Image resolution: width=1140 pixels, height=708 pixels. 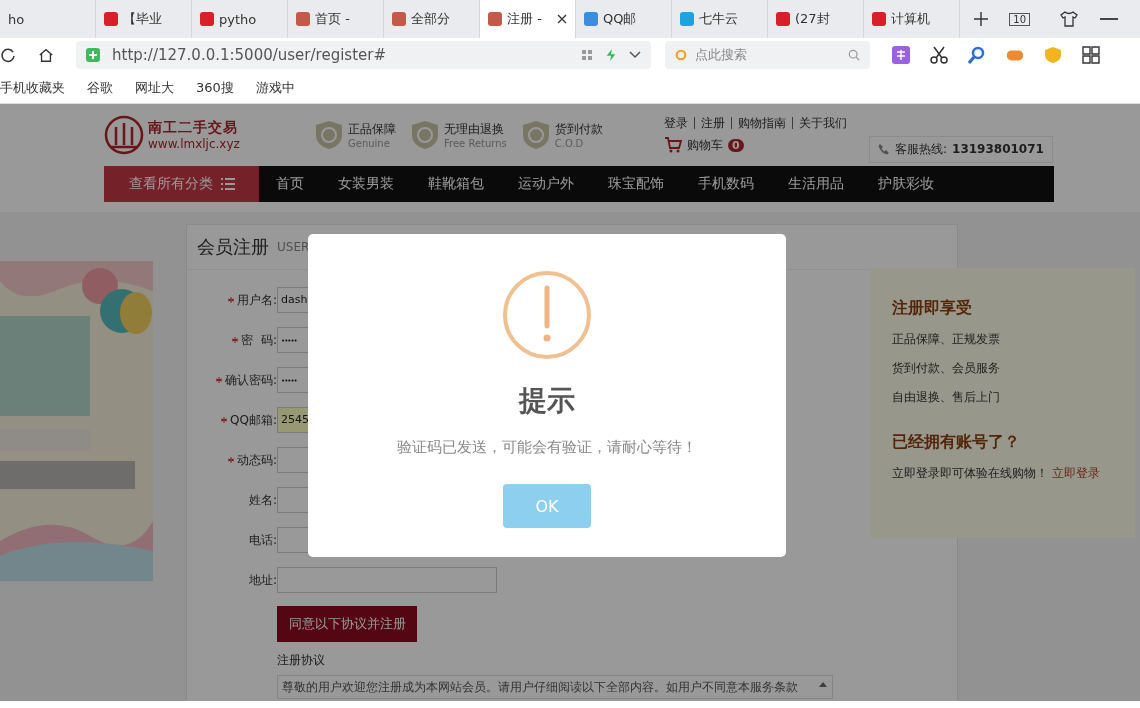 I want to click on guarantee-subtitle: Genuine, so click(x=369, y=143).